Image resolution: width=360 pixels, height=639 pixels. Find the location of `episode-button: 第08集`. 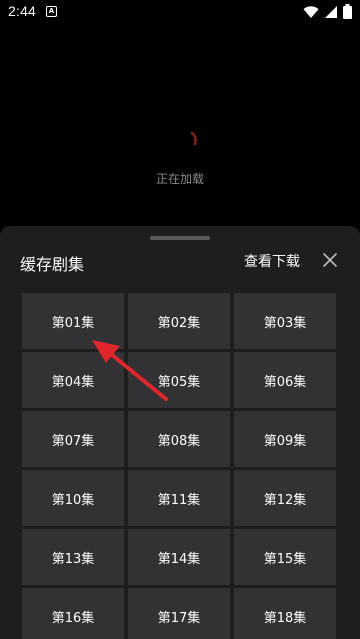

episode-button: 第08集 is located at coordinates (179, 439).